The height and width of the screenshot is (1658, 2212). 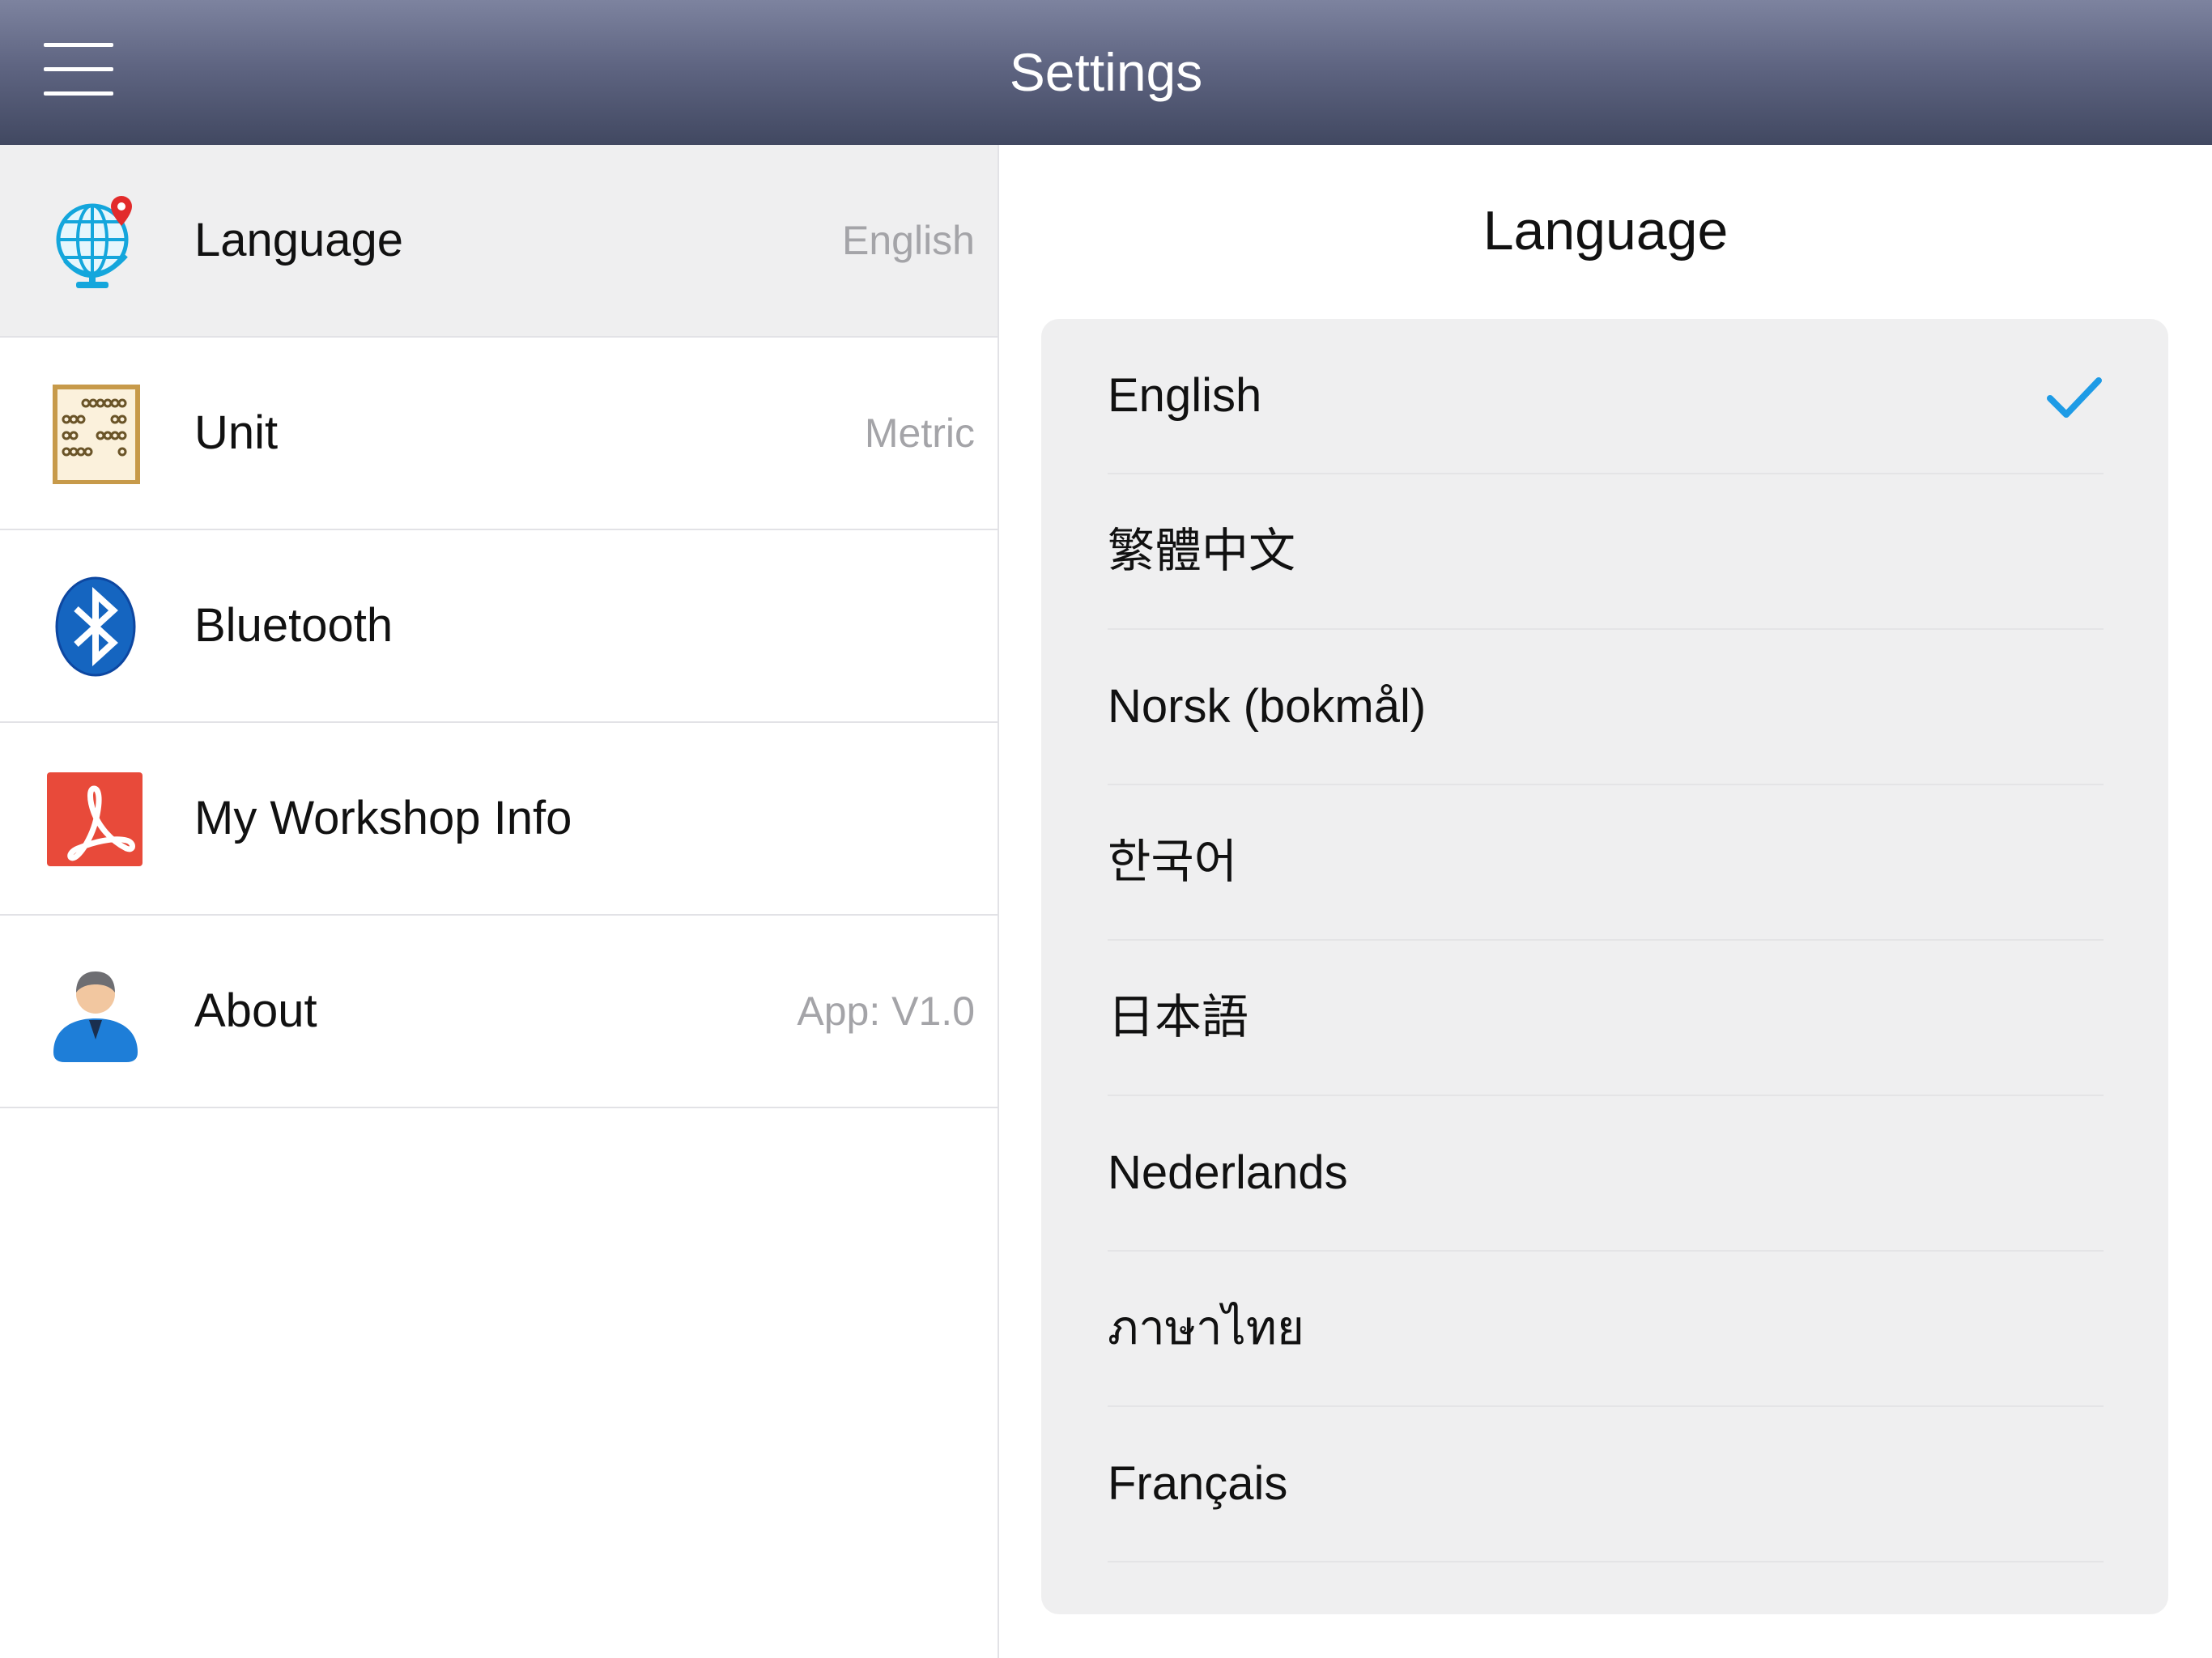 What do you see at coordinates (1202, 551) in the screenshot?
I see `language-label: 繁體中文` at bounding box center [1202, 551].